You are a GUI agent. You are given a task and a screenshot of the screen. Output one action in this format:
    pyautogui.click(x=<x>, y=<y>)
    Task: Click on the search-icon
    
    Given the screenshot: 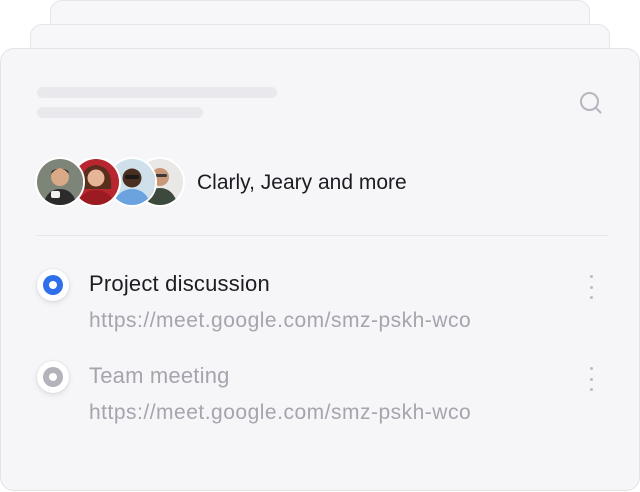 What is the action you would take?
    pyautogui.click(x=591, y=103)
    